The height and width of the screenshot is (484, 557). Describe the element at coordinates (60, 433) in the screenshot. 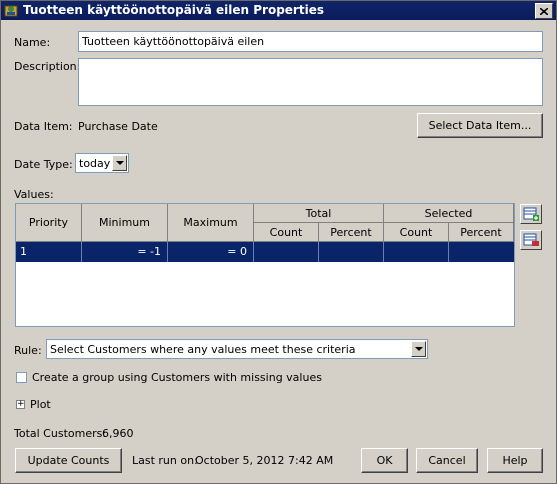

I see `total-customers-label: Total Customers:` at that location.